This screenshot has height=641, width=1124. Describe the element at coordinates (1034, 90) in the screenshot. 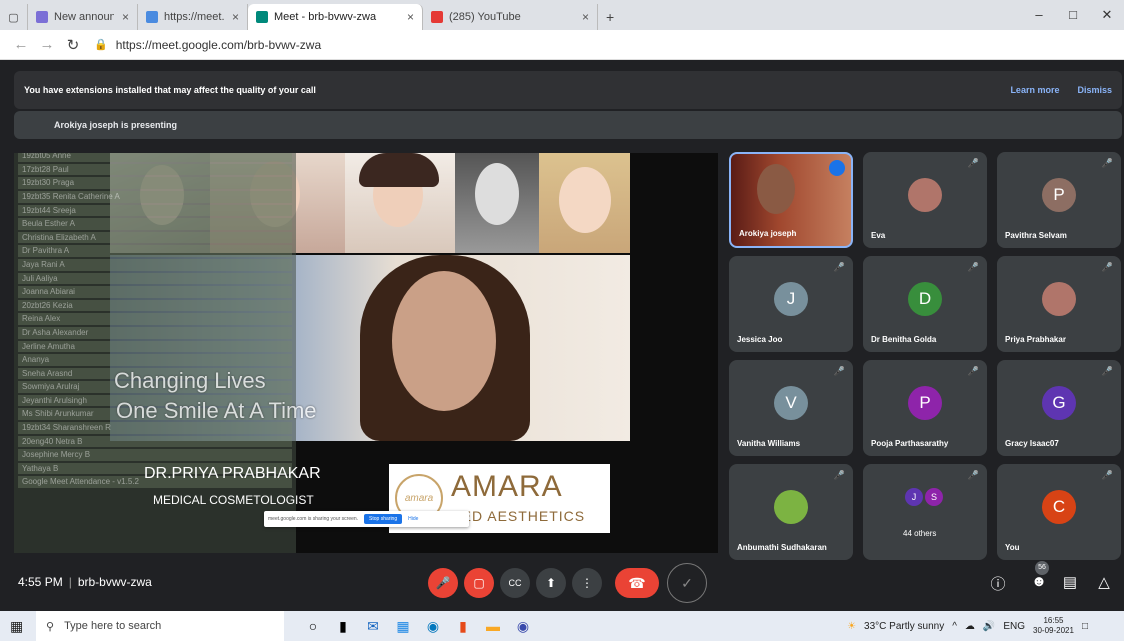

I see `learn-more-link: Learn more` at that location.